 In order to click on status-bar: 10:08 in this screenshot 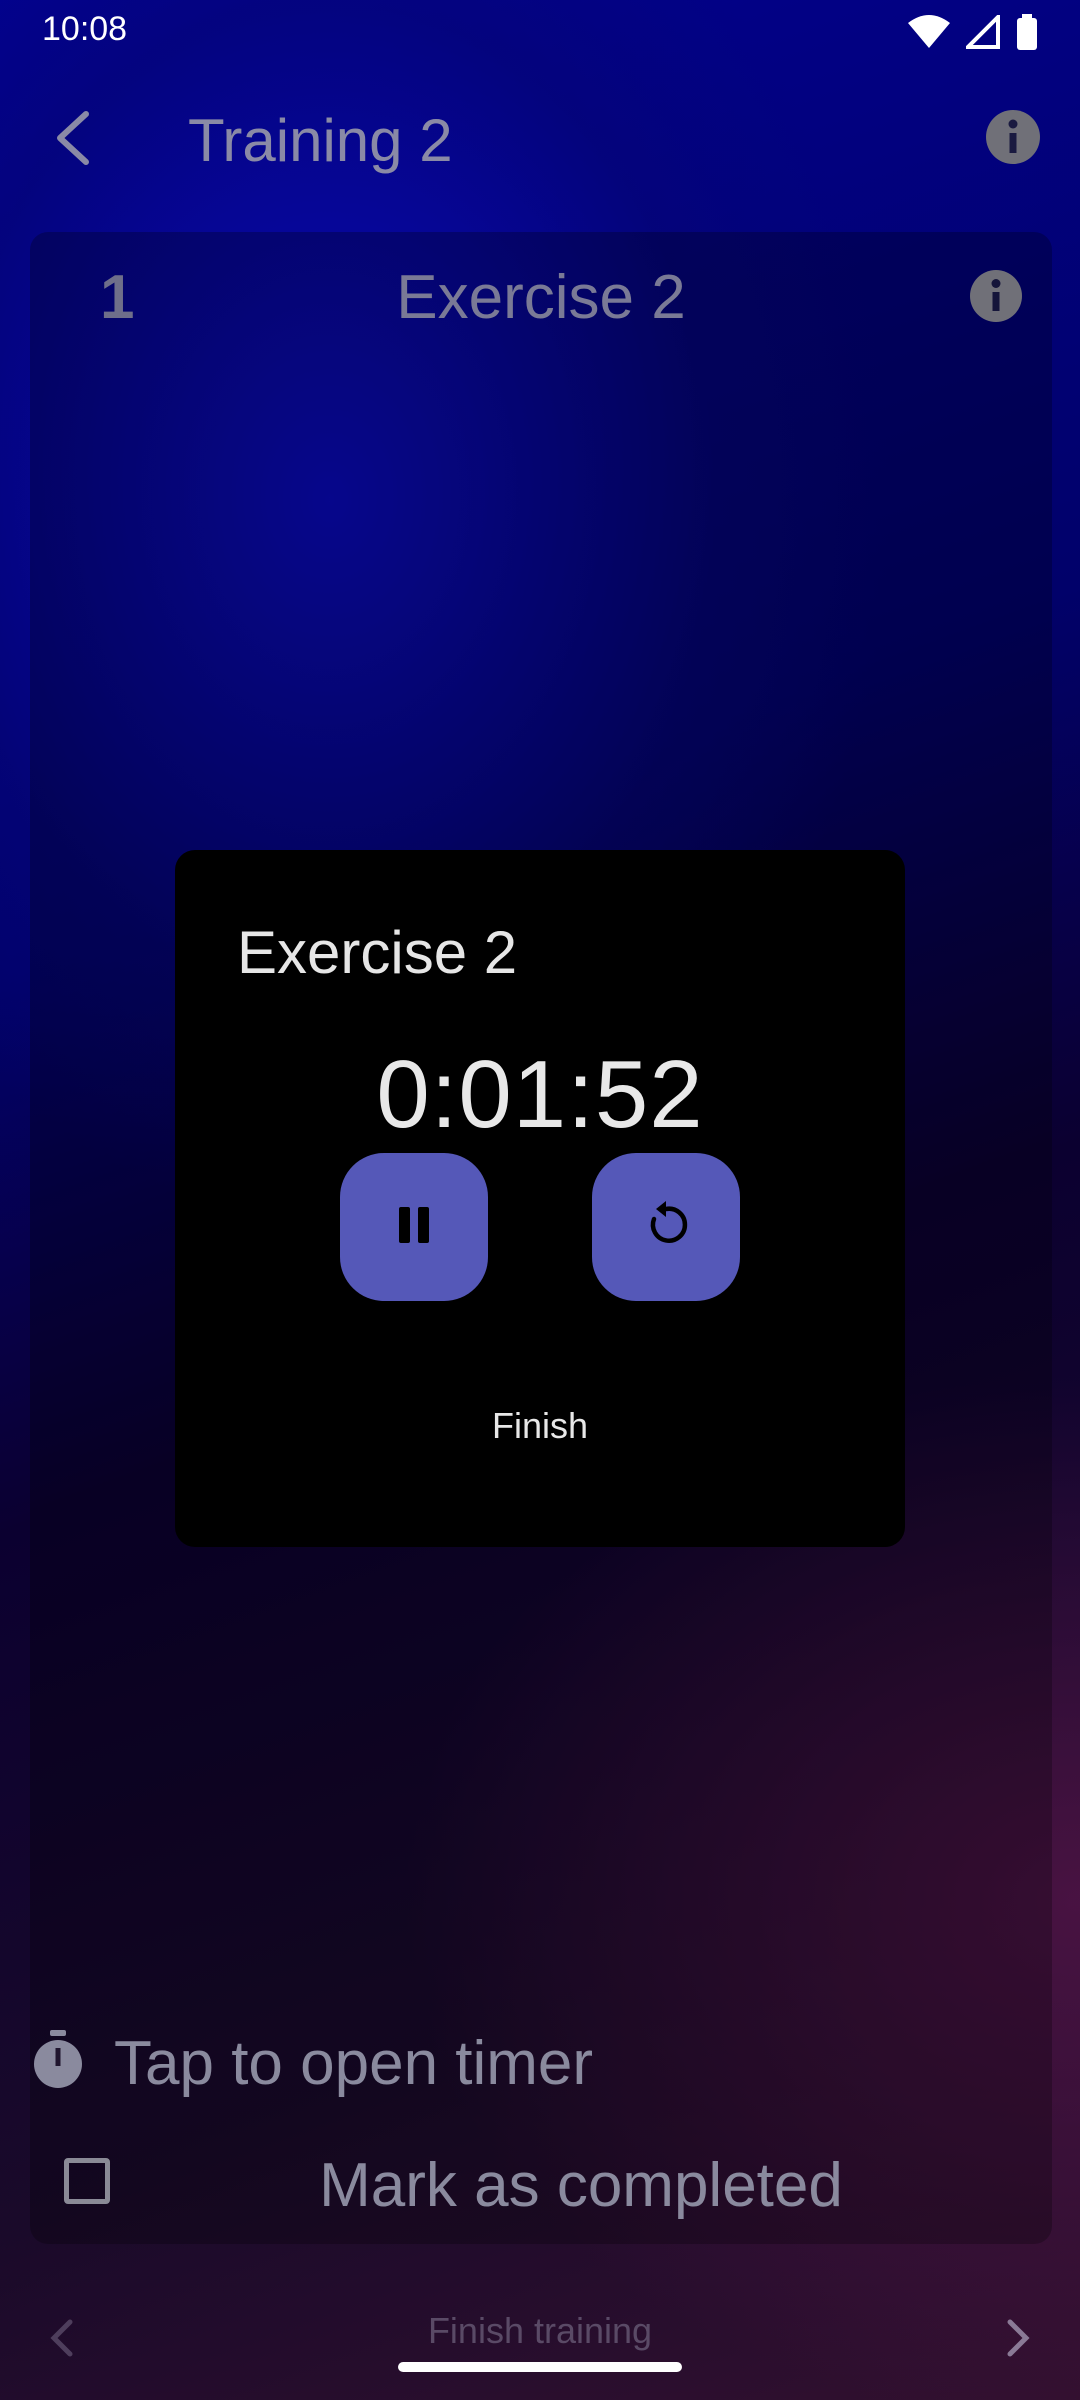, I will do `click(540, 32)`.